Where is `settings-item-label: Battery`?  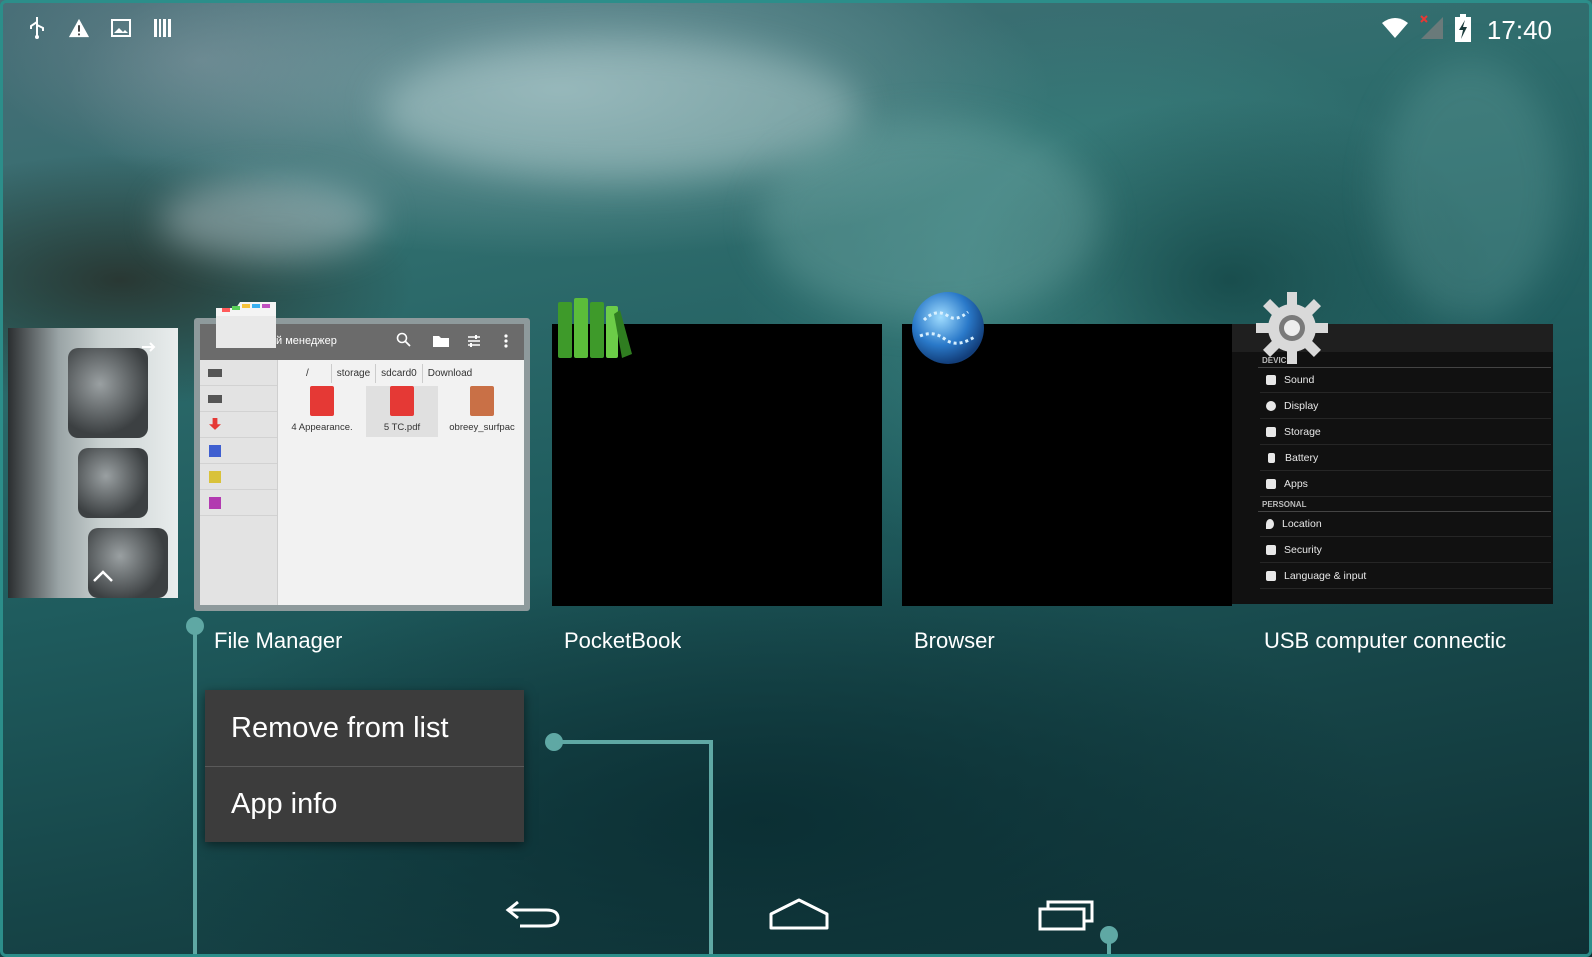 settings-item-label: Battery is located at coordinates (1302, 458).